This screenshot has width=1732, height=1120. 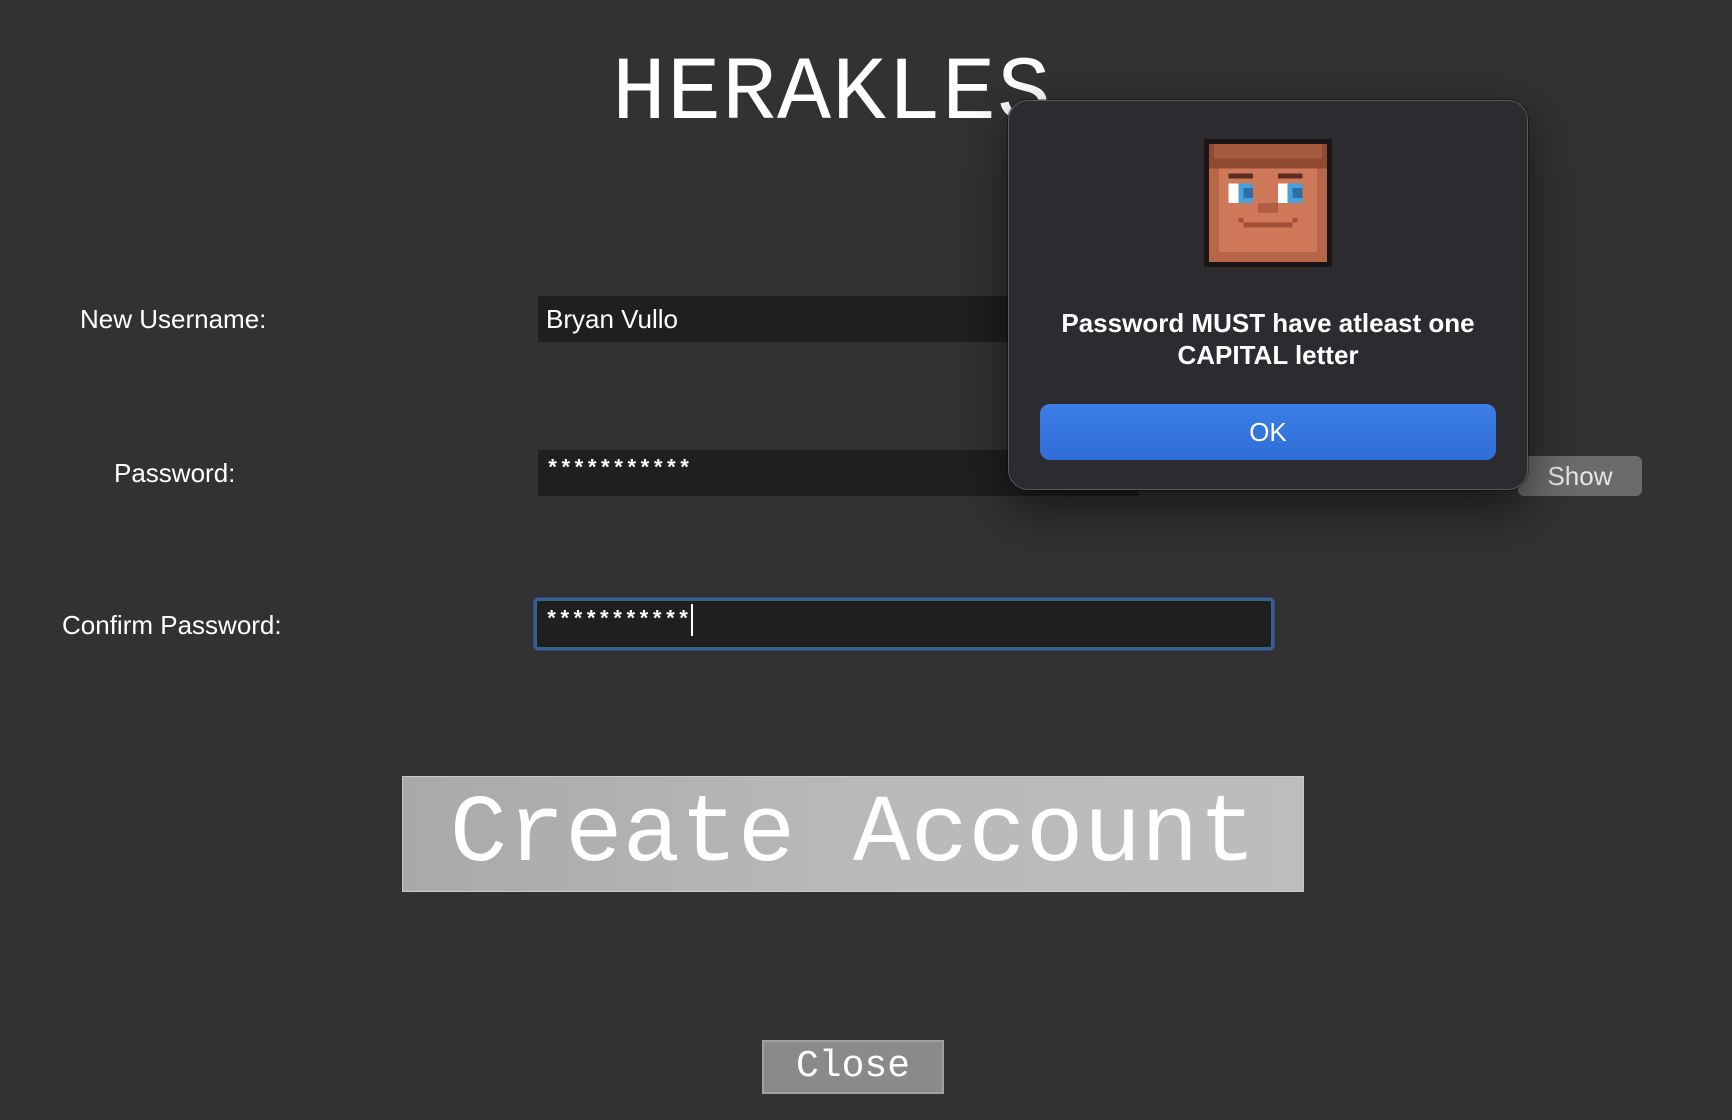 What do you see at coordinates (618, 620) in the screenshot?
I see `confirm-password-value: ***********` at bounding box center [618, 620].